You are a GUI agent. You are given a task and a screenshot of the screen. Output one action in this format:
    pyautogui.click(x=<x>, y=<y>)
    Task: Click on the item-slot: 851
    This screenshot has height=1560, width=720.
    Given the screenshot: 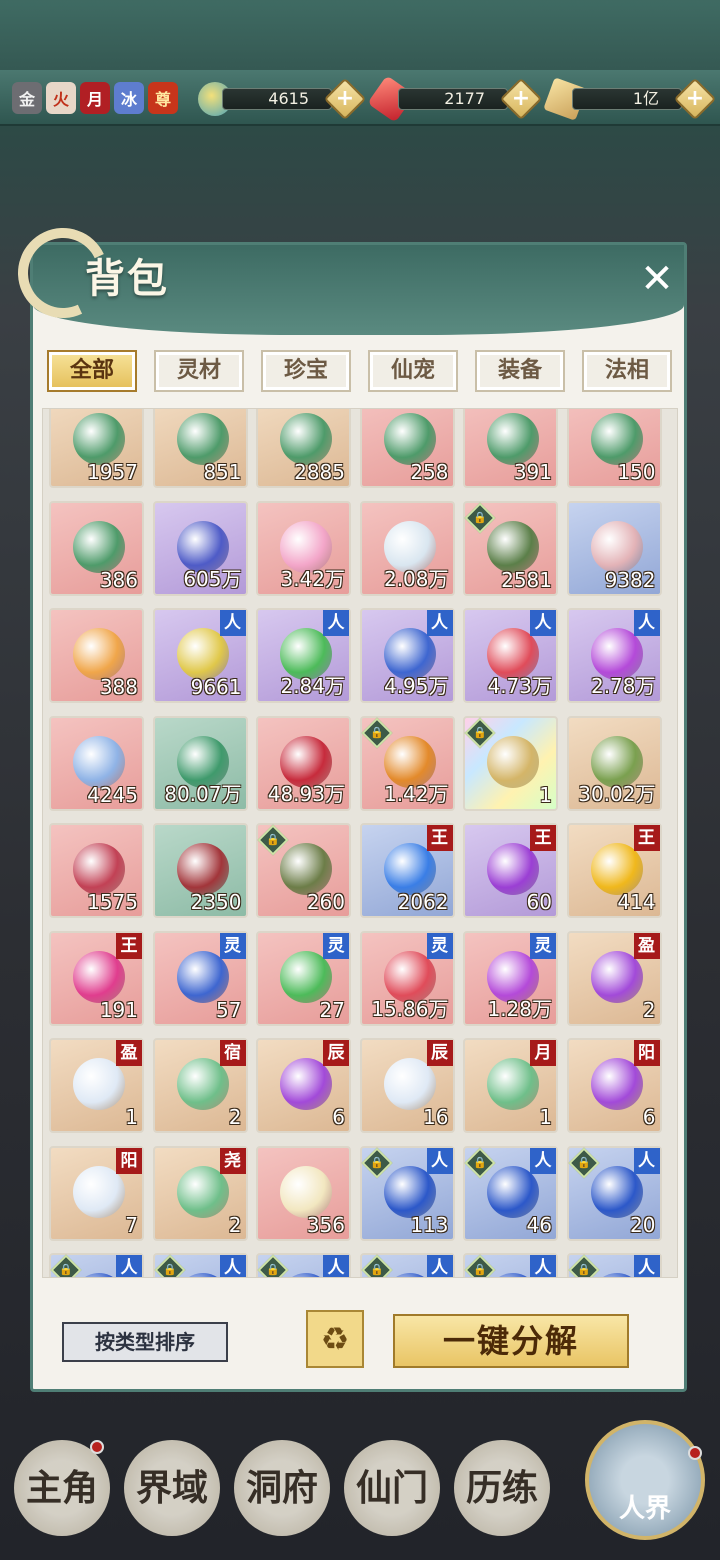 What is the action you would take?
    pyautogui.click(x=200, y=448)
    